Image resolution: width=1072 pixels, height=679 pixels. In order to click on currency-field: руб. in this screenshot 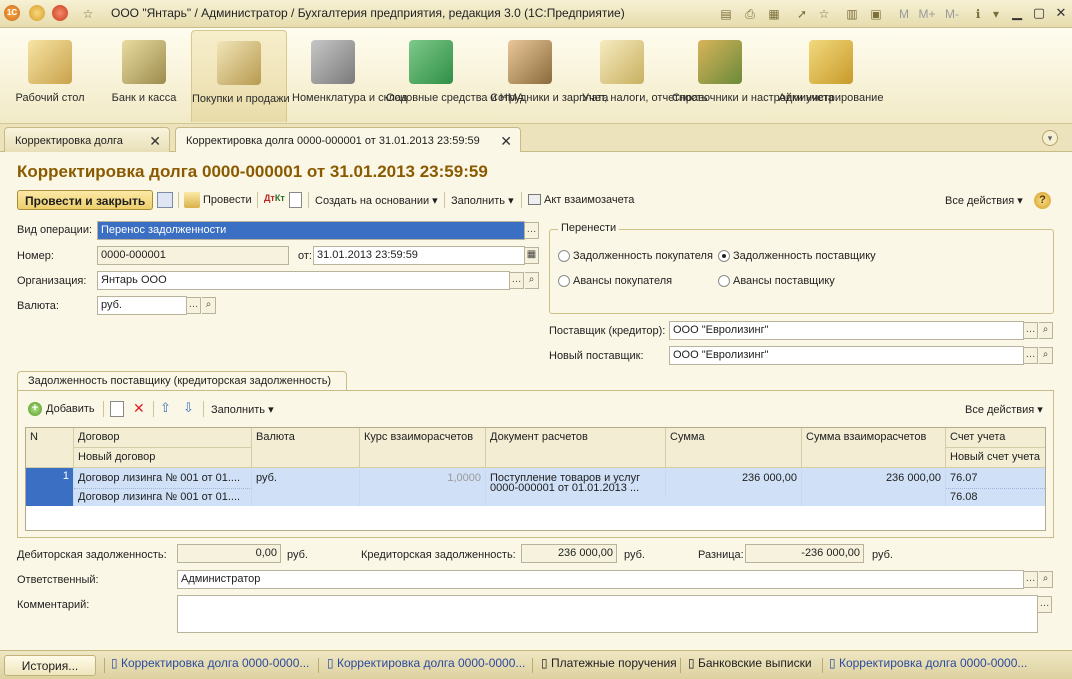, I will do `click(142, 305)`.